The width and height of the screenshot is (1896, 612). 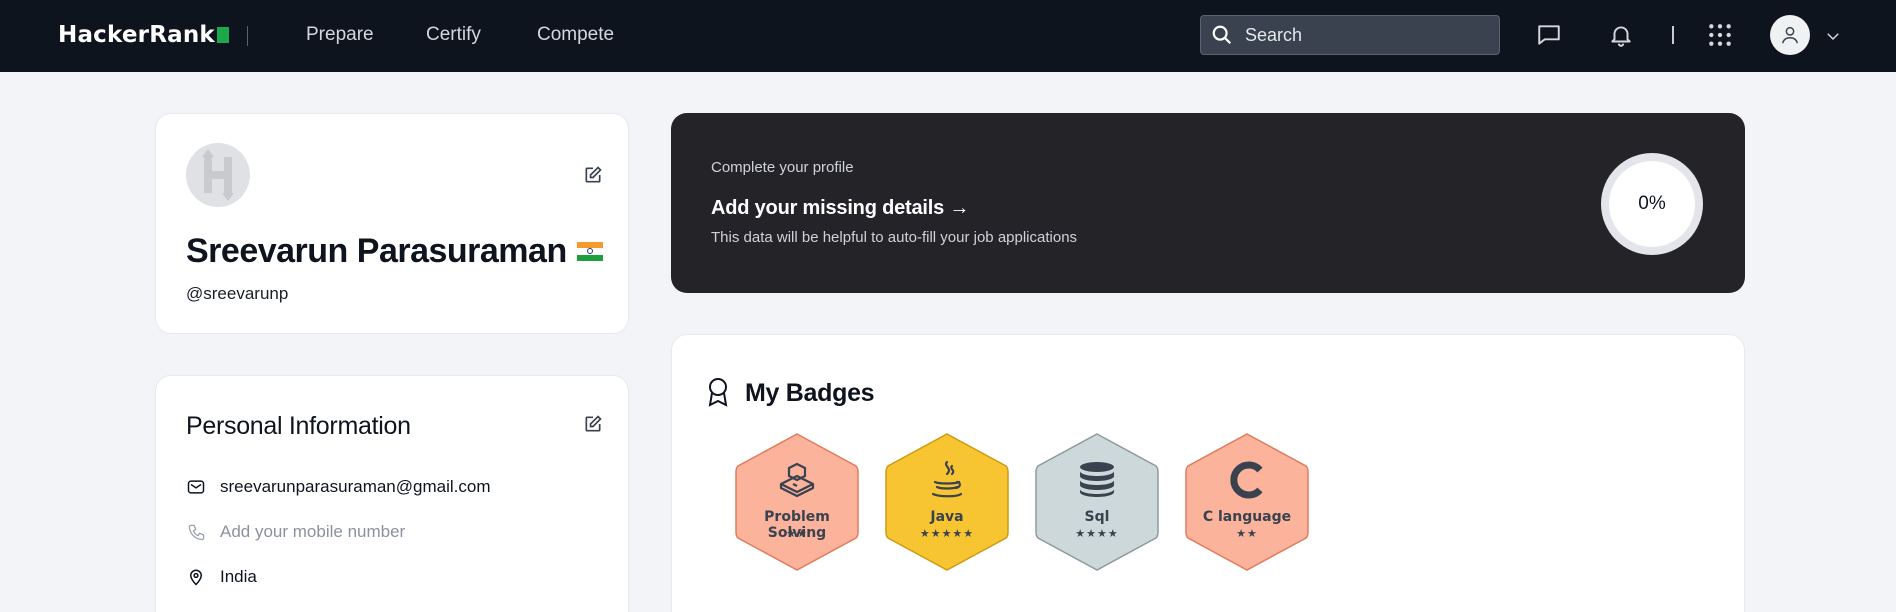 What do you see at coordinates (1097, 479) in the screenshot?
I see `database-icon` at bounding box center [1097, 479].